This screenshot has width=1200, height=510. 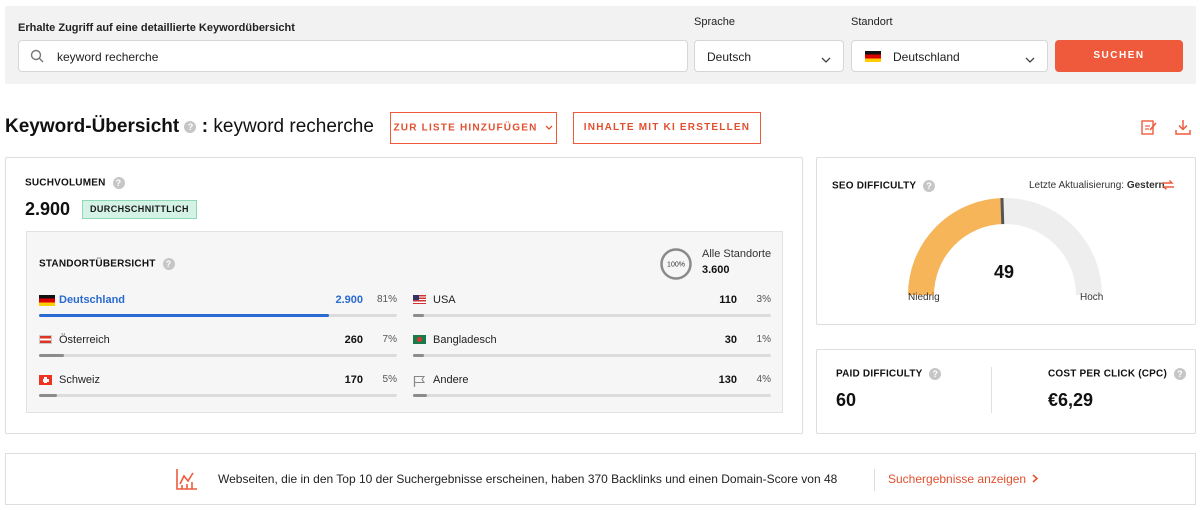 What do you see at coordinates (1004, 272) in the screenshot?
I see `seo-difficulty-score: 49` at bounding box center [1004, 272].